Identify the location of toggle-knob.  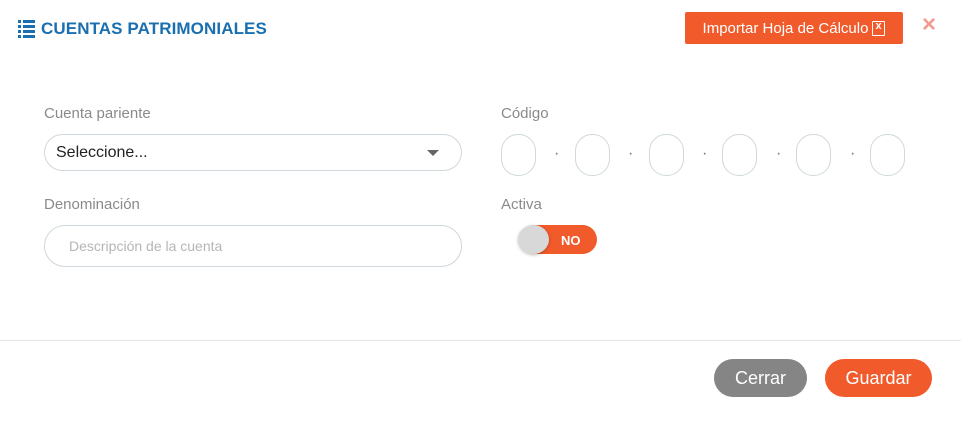
(533, 239).